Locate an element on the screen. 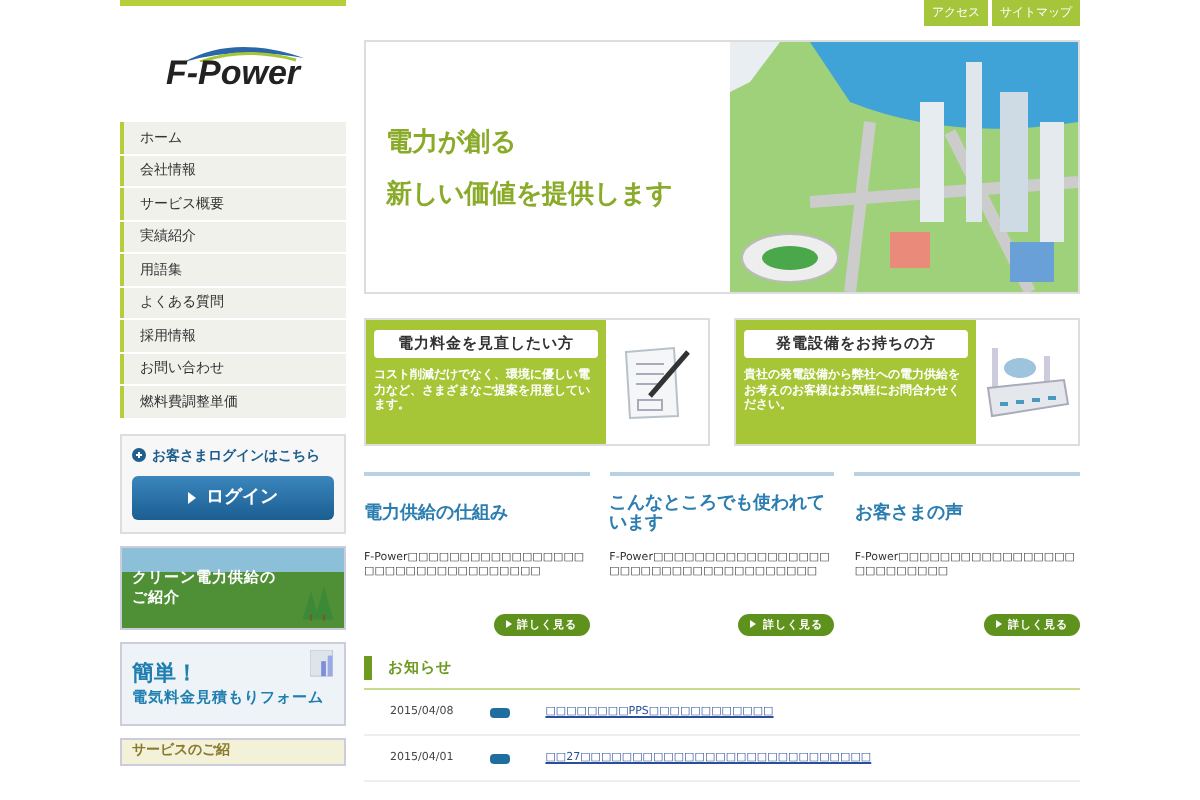 Image resolution: width=1200 pixels, height=800 pixels. factory-icon is located at coordinates (1027, 382).